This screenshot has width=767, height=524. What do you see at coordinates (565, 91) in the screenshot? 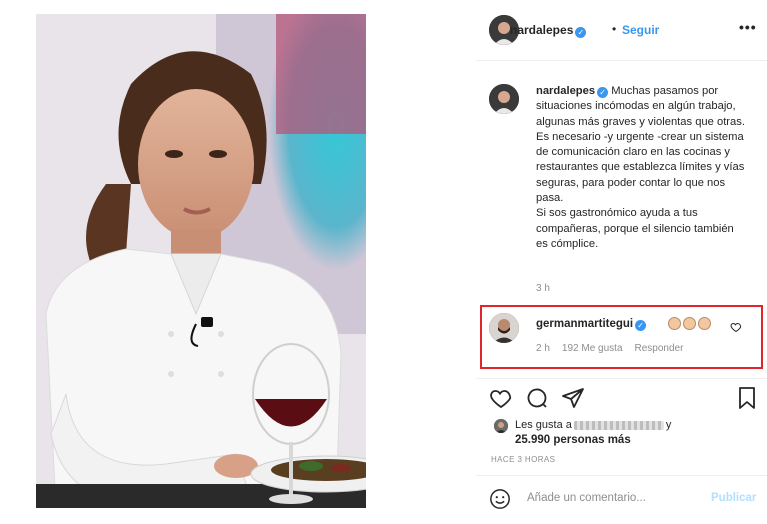
I see `caption-username: nardalepes` at bounding box center [565, 91].